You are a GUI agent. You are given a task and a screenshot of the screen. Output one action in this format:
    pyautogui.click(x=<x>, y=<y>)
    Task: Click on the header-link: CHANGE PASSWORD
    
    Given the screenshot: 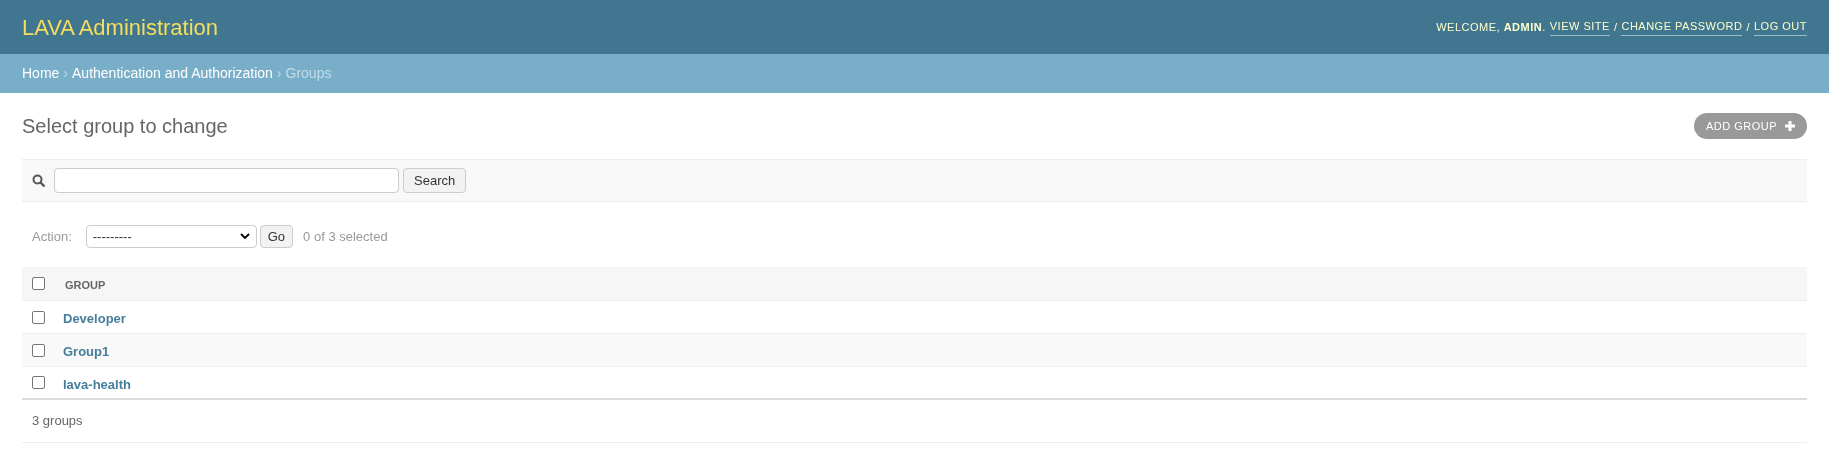 What is the action you would take?
    pyautogui.click(x=1682, y=27)
    